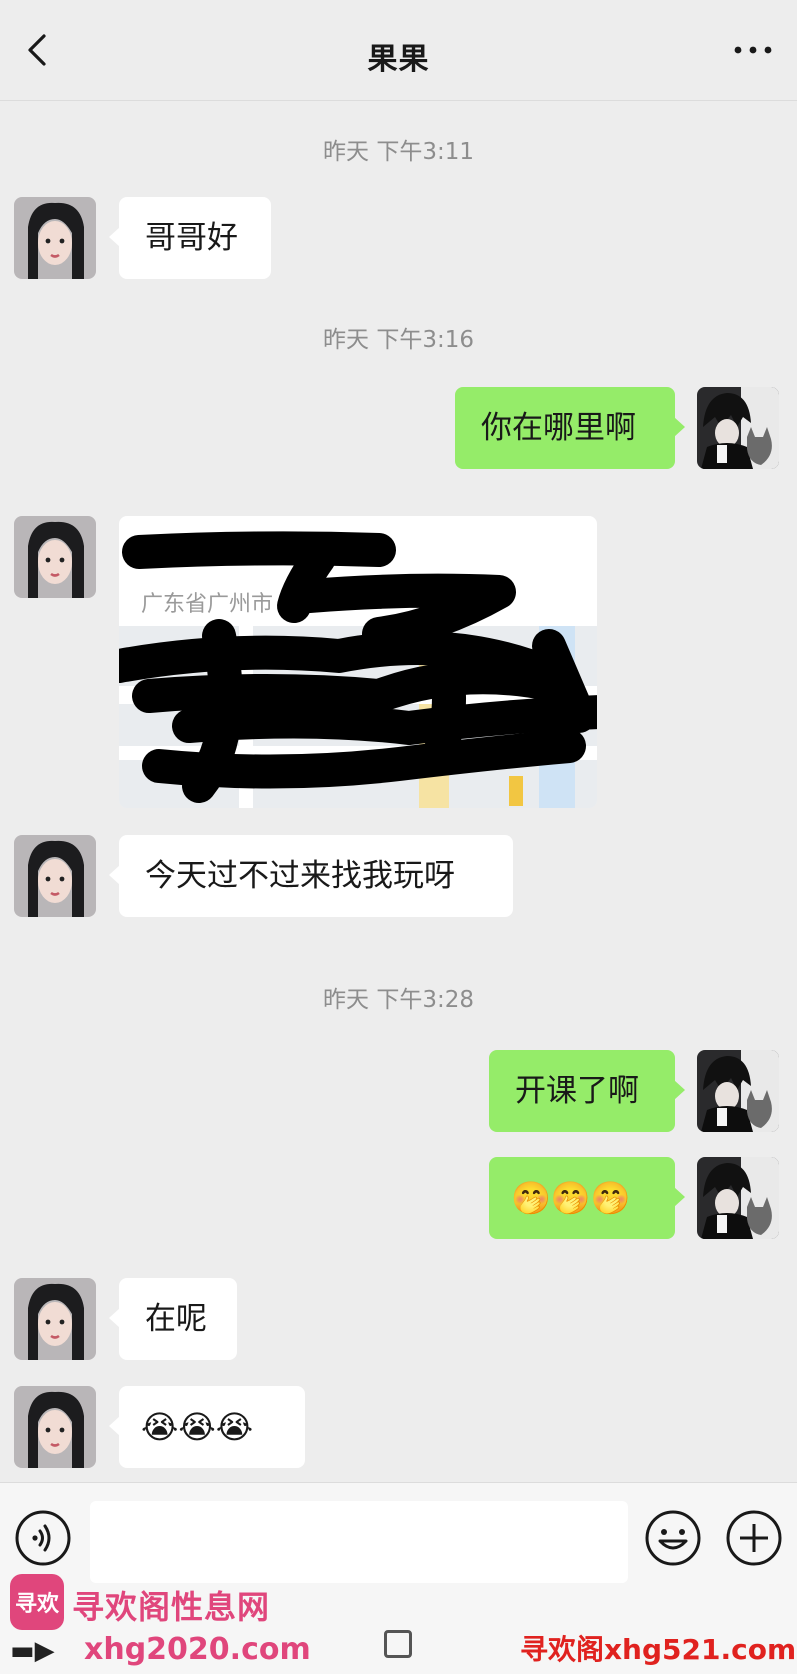 This screenshot has height=1674, width=797. Describe the element at coordinates (658, 1649) in the screenshot. I see `watermark-url-right: 寻欢阁xhg521.com` at that location.